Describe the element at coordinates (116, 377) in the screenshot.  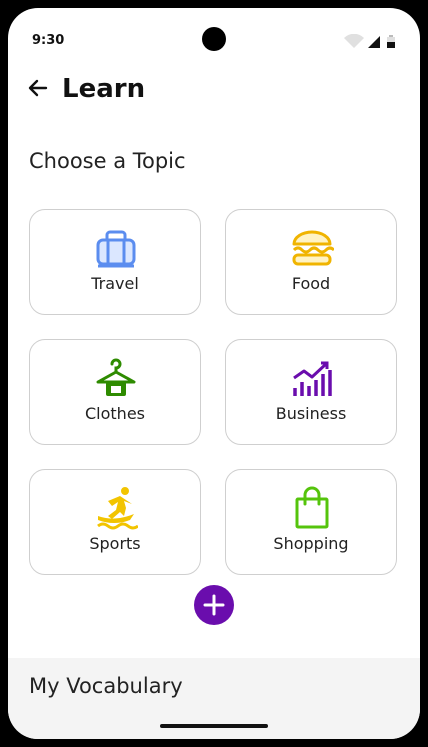
I see `hanger-icon` at that location.